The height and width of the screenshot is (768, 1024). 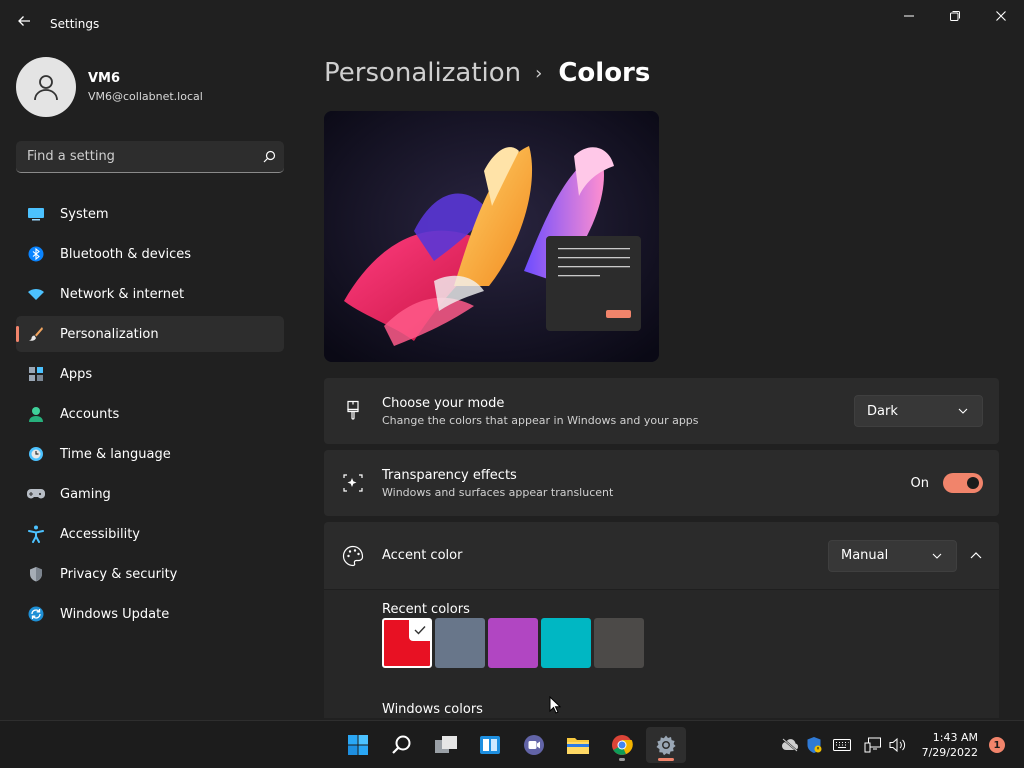 I want to click on windows-start-icon, so click(x=358, y=745).